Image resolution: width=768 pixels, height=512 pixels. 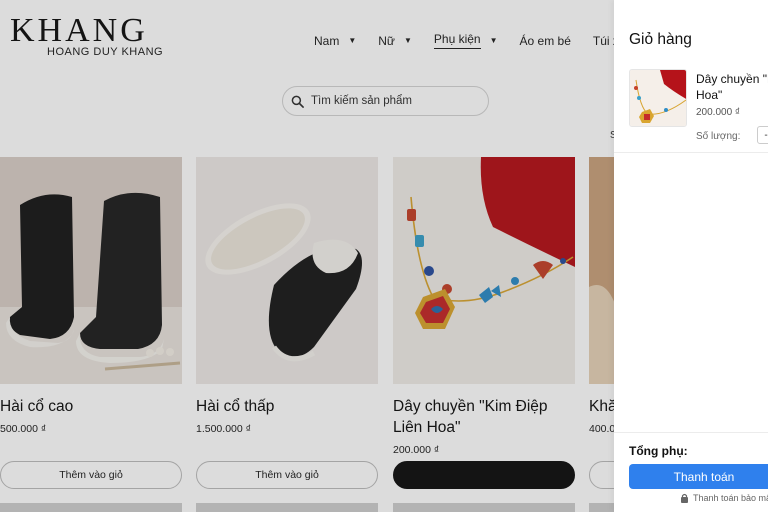 I want to click on cart-item-name: Dây chuyền "K Liên Hoa", so click(x=732, y=87).